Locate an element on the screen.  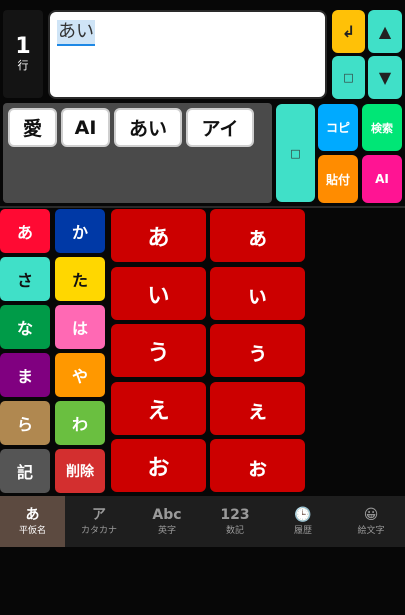
ai-button: AI is located at coordinates (382, 179).